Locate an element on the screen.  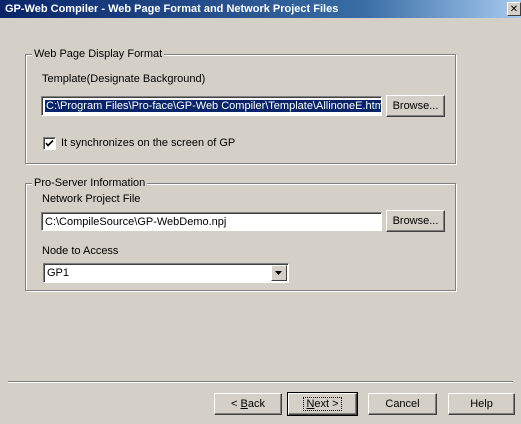
pro-server-group-label: Pro-Server Information is located at coordinates (90, 183).